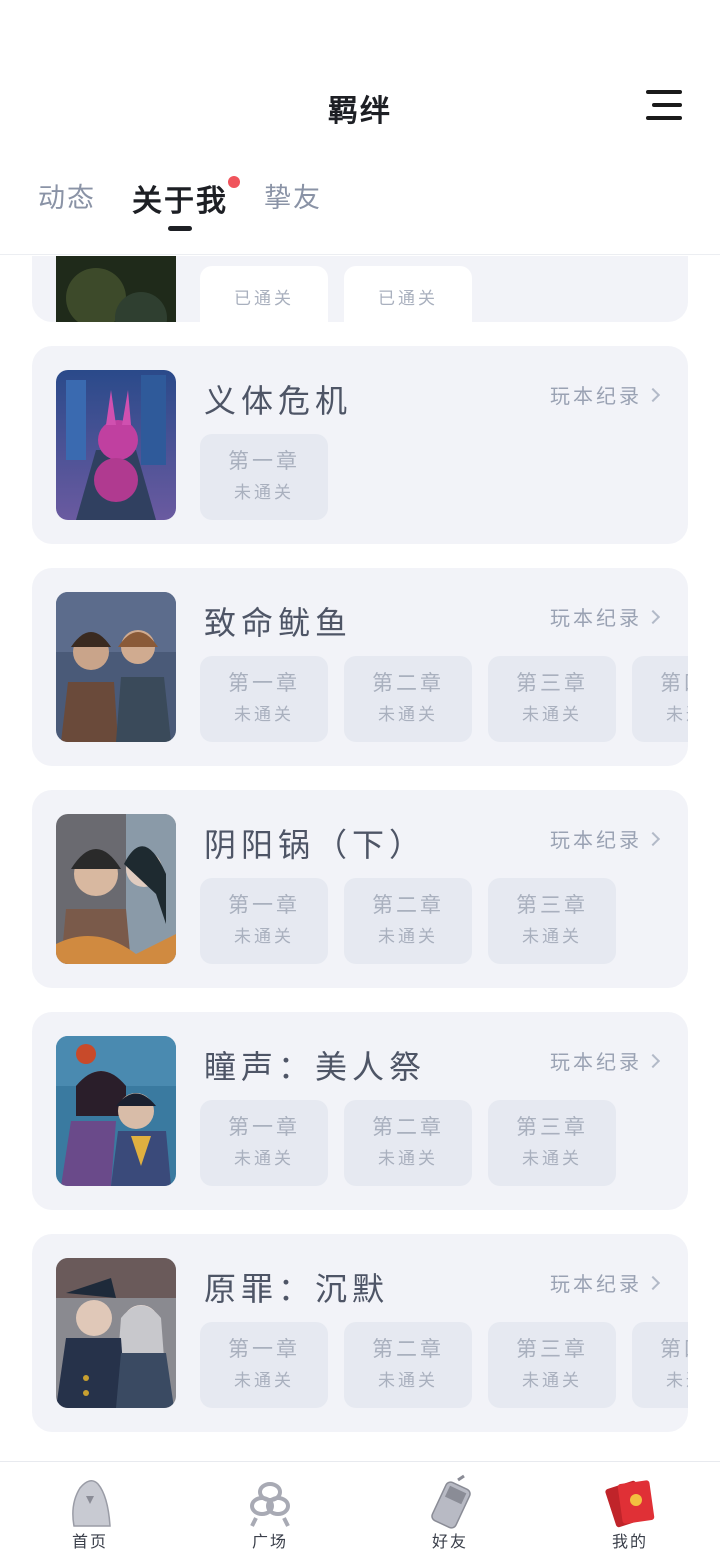 This screenshot has height=1560, width=720. What do you see at coordinates (408, 1127) in the screenshot?
I see `chapter-name: 第二章` at bounding box center [408, 1127].